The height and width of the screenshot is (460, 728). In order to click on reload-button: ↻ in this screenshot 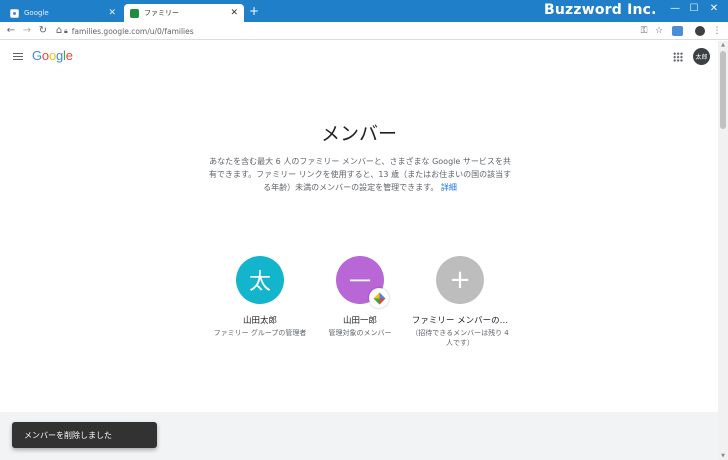, I will do `click(43, 31)`.